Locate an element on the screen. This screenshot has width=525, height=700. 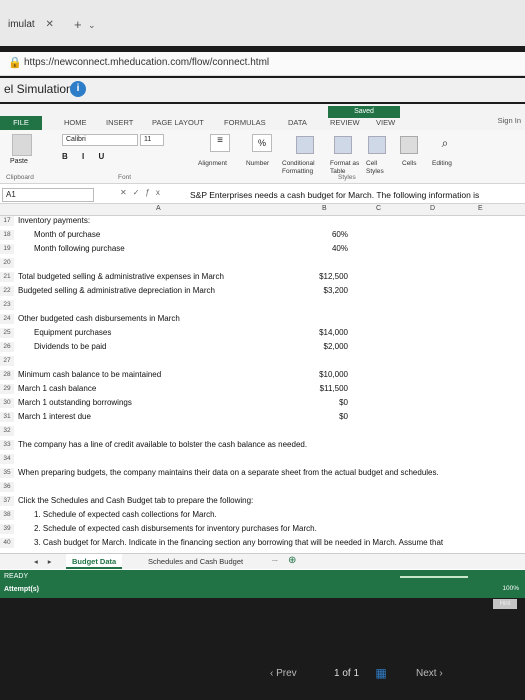
table-row: 17 Inventory payments: is located at coordinates (262, 221).